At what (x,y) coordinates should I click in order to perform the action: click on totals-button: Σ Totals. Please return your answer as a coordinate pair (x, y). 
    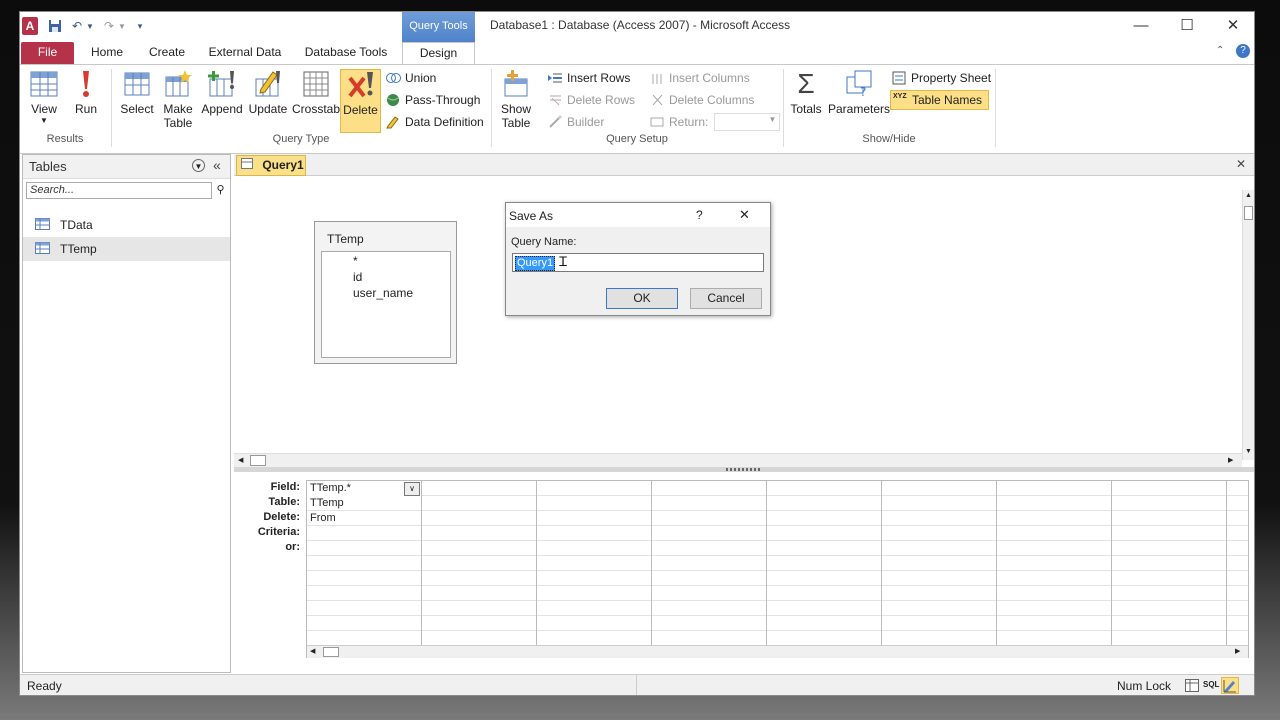
    Looking at the image, I should click on (806, 100).